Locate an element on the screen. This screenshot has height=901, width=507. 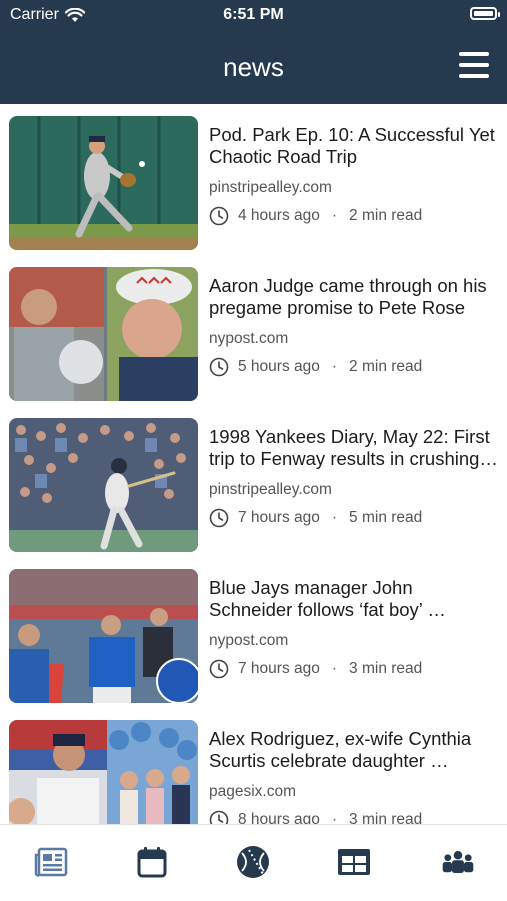
status-bar: Carrier 6:51 PM is located at coordinates (253, 15).